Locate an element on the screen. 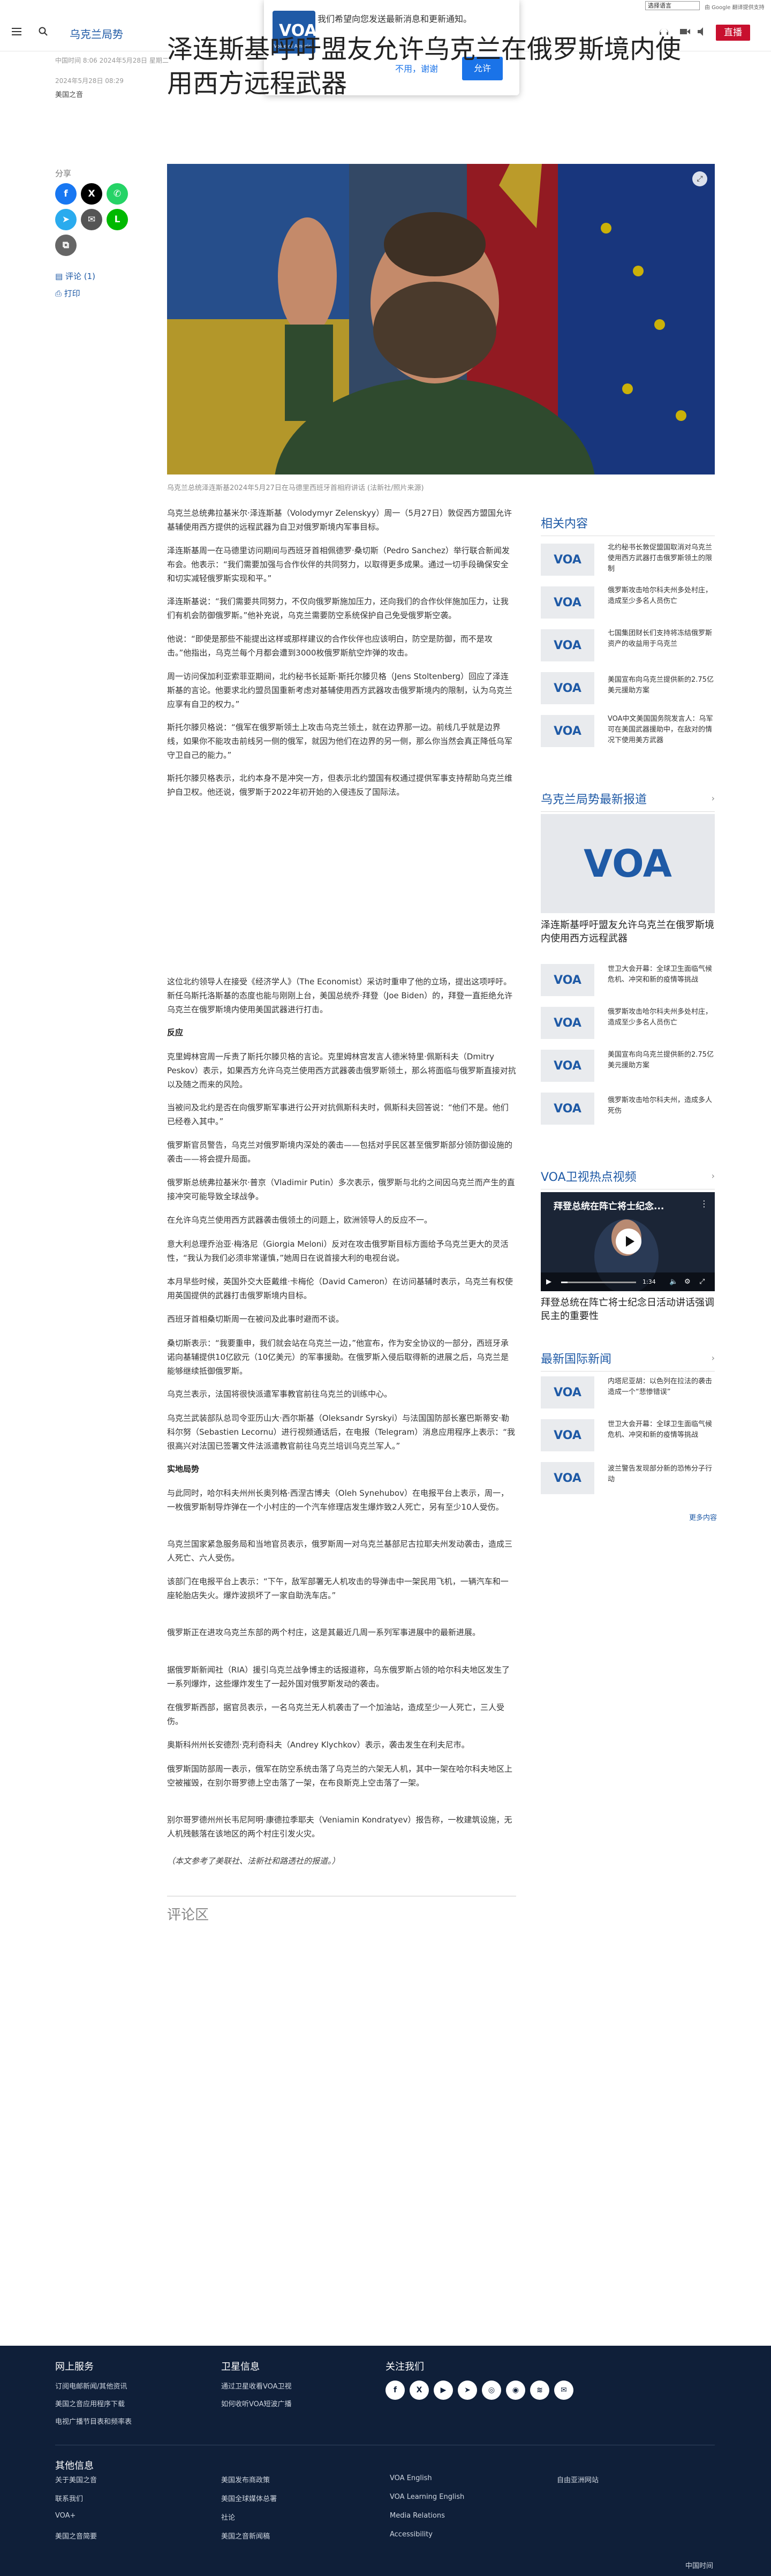 The height and width of the screenshot is (2576, 771). intl-link: 世卫大会开幕：全球卫生面临气候危机、冲突和新的疫情等挑战 is located at coordinates (661, 1430).